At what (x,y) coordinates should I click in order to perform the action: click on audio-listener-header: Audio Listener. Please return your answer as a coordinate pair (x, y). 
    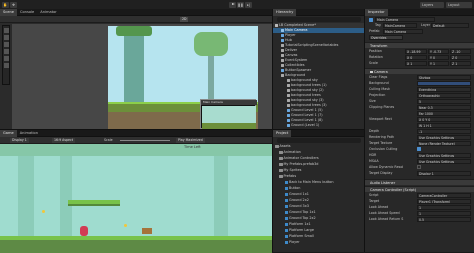
    Looking at the image, I should click on (419, 182).